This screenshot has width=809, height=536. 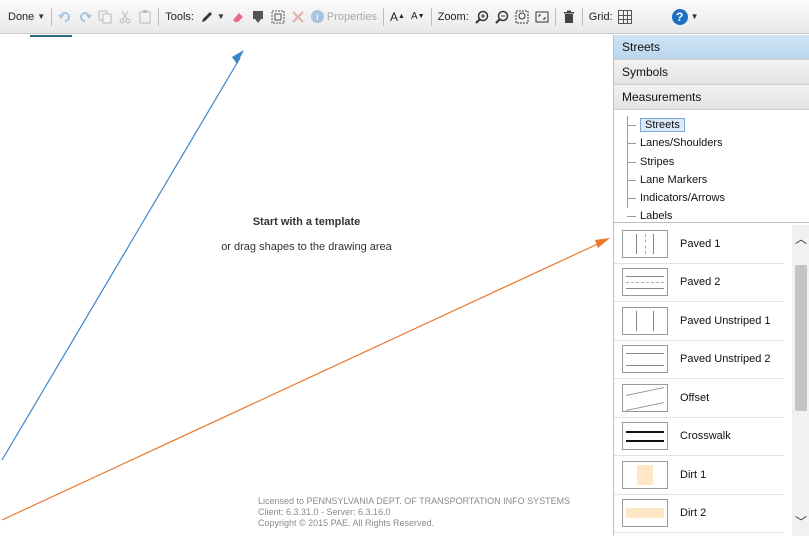 I want to click on chevron-down-icon: ﹀, so click(x=800, y=522).